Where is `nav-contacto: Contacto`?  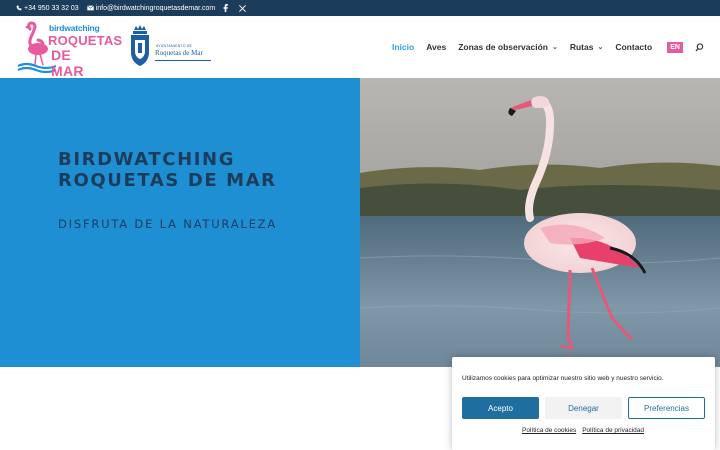 nav-contacto: Contacto is located at coordinates (633, 47).